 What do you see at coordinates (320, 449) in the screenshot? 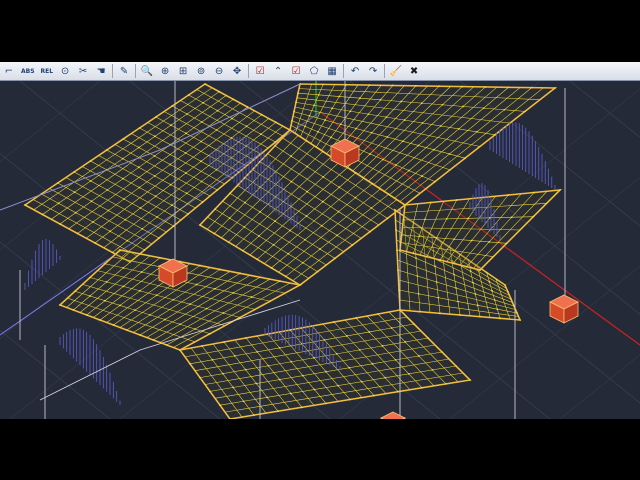
I see `letterbox-bottom` at bounding box center [320, 449].